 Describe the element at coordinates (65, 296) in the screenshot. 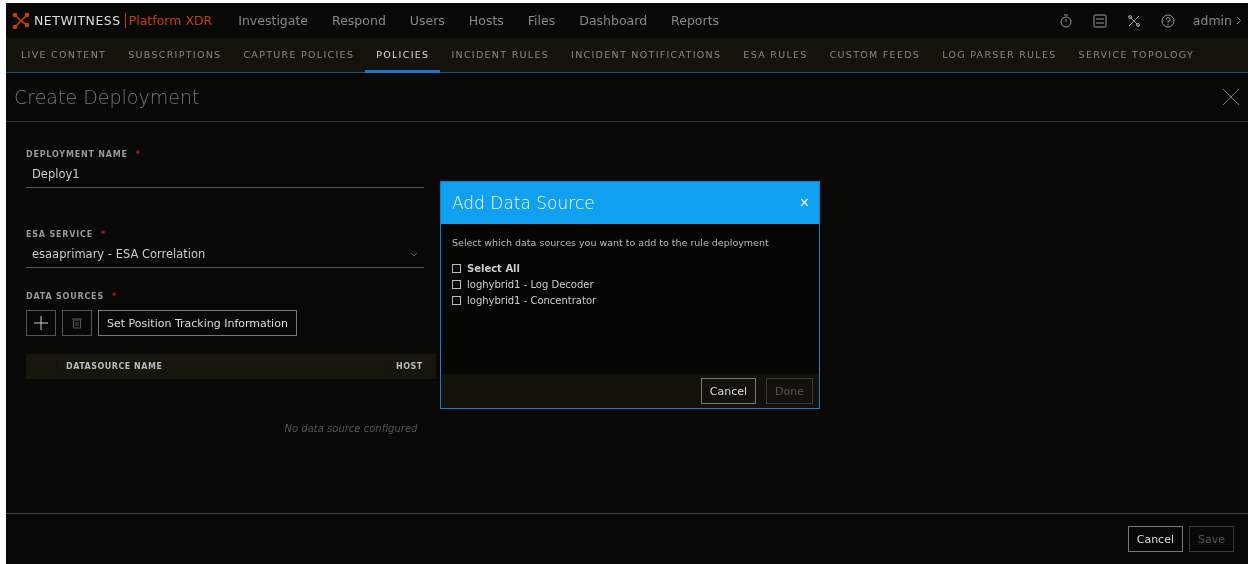

I see `field-label: DATA SOURCES` at that location.